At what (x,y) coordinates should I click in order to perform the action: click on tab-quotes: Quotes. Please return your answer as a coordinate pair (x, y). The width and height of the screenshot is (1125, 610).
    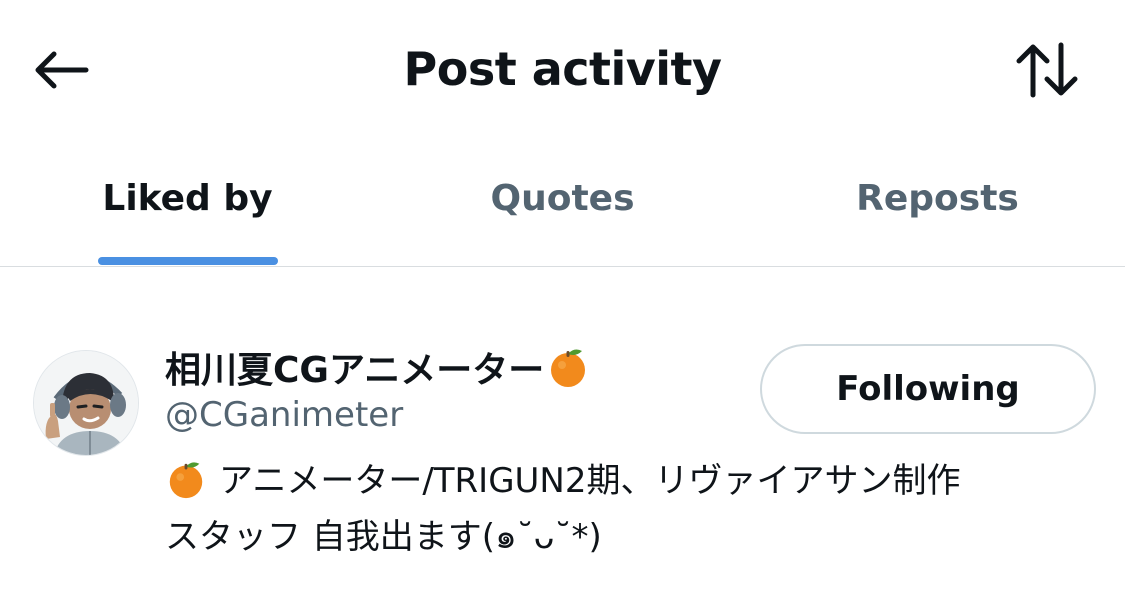
    Looking at the image, I should click on (562, 203).